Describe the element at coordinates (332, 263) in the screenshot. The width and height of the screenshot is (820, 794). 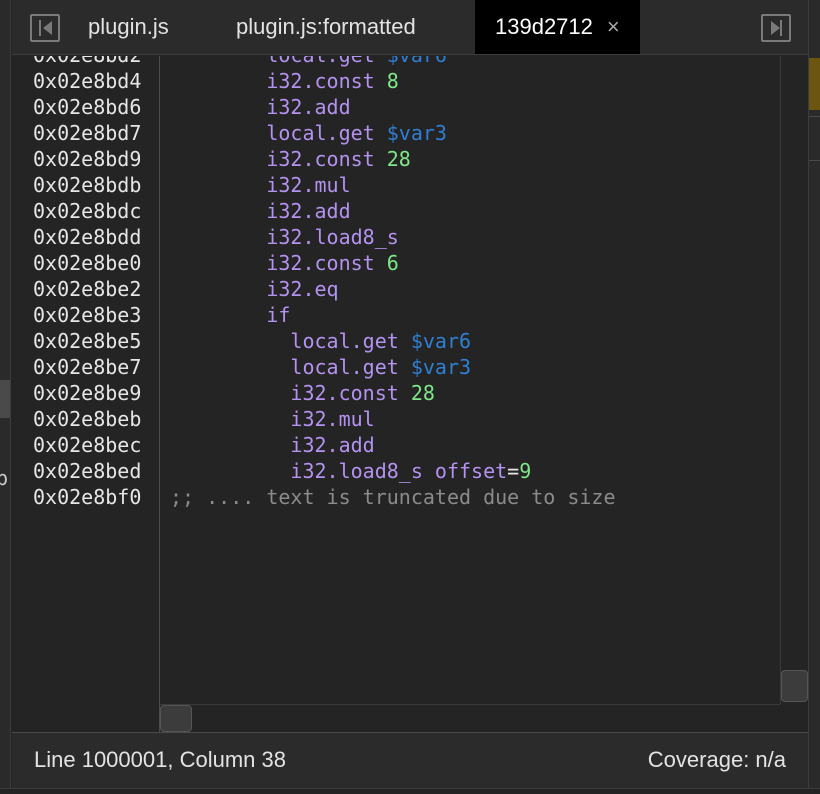
I see `code-line: i32.const 6` at that location.